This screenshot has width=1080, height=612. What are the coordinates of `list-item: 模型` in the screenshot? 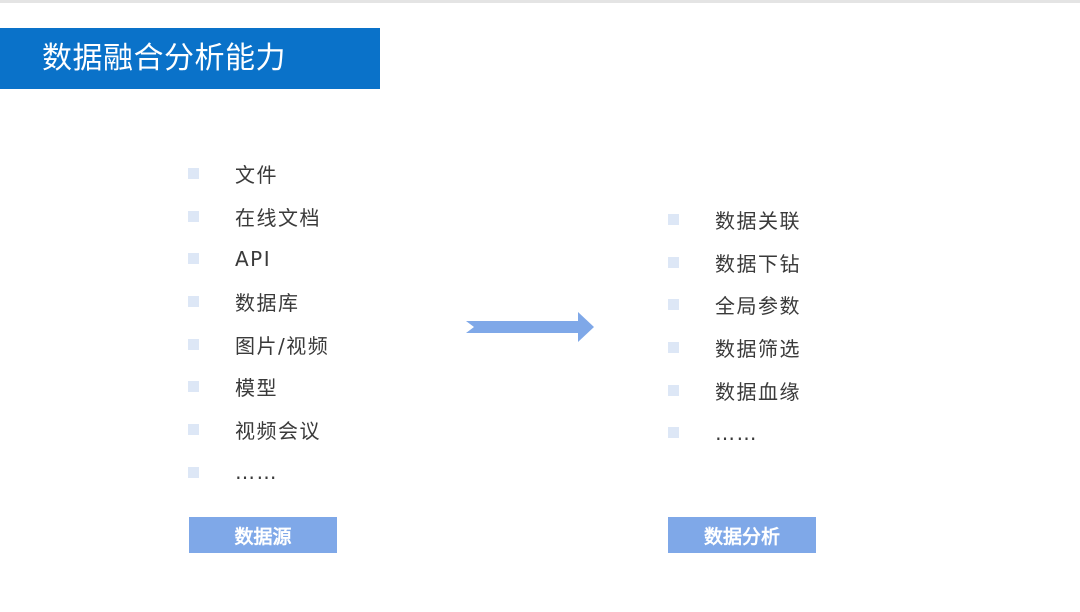 It's located at (258, 386).